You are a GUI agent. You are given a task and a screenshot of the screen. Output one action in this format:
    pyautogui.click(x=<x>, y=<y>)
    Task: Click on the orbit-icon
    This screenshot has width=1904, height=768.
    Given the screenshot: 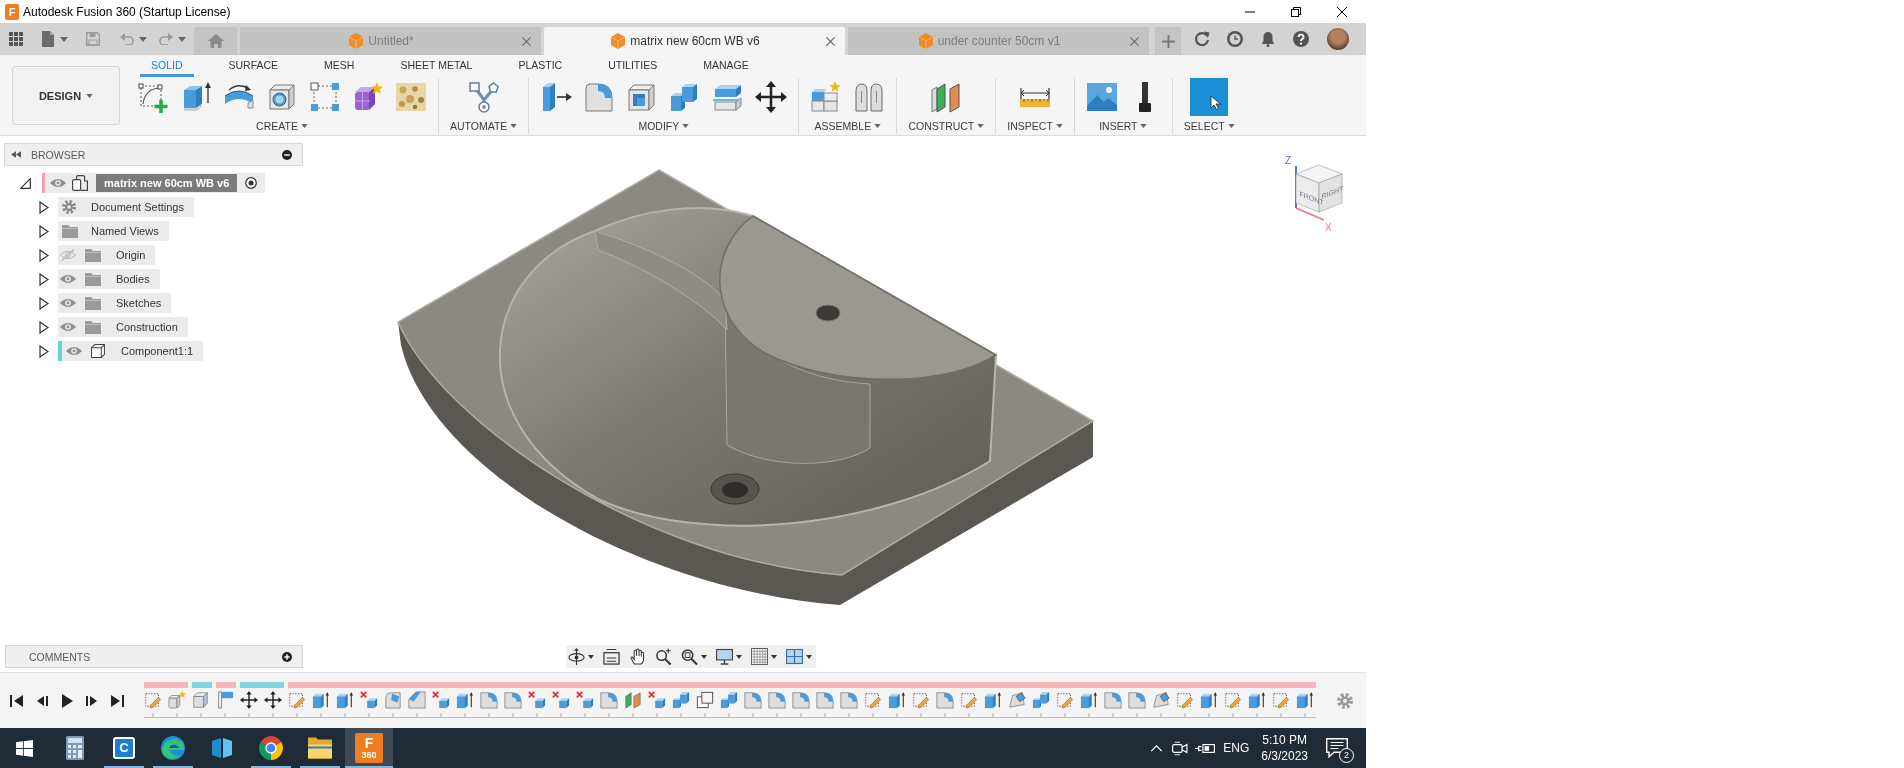 What is the action you would take?
    pyautogui.click(x=576, y=656)
    